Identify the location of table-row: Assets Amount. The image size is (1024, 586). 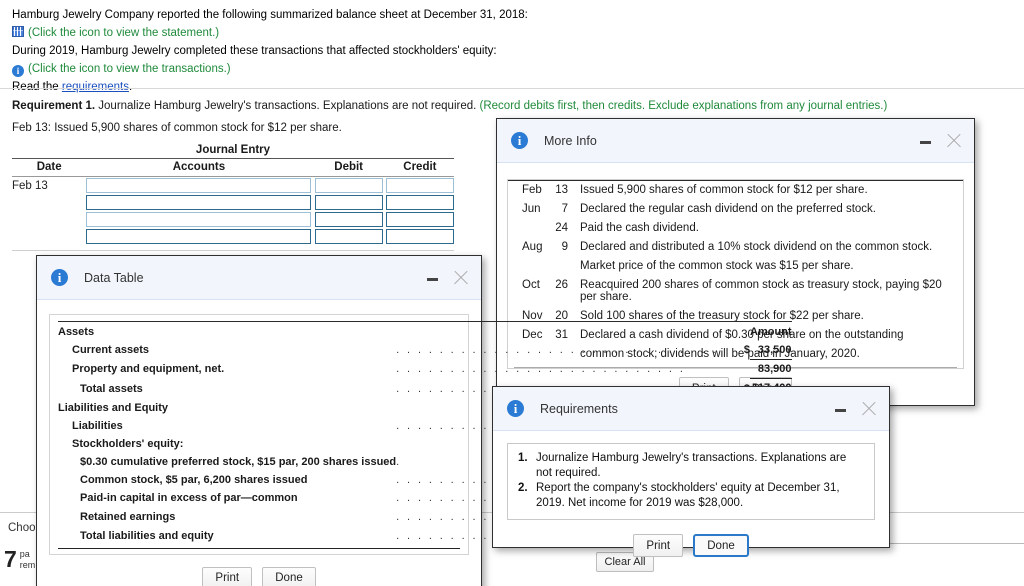
(425, 331).